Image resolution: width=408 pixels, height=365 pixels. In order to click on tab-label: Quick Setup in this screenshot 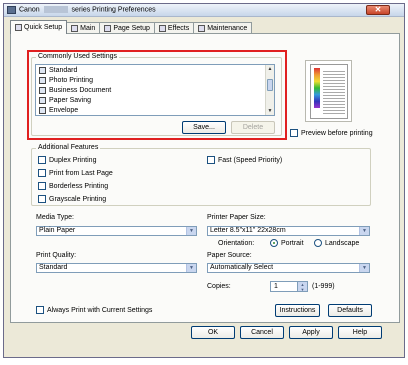, I will do `click(43, 27)`.